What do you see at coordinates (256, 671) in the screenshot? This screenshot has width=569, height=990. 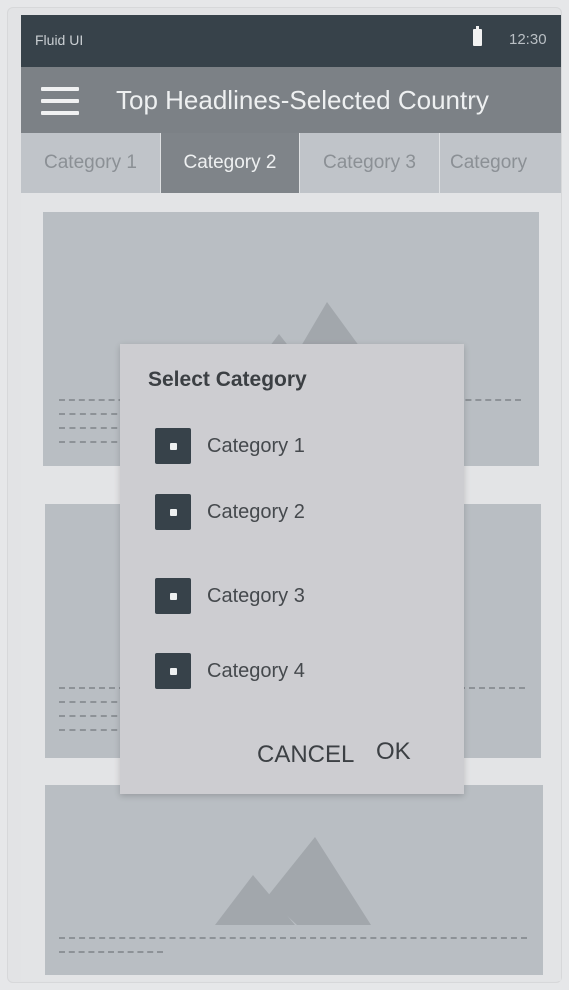 I see `option-label: Category 4` at bounding box center [256, 671].